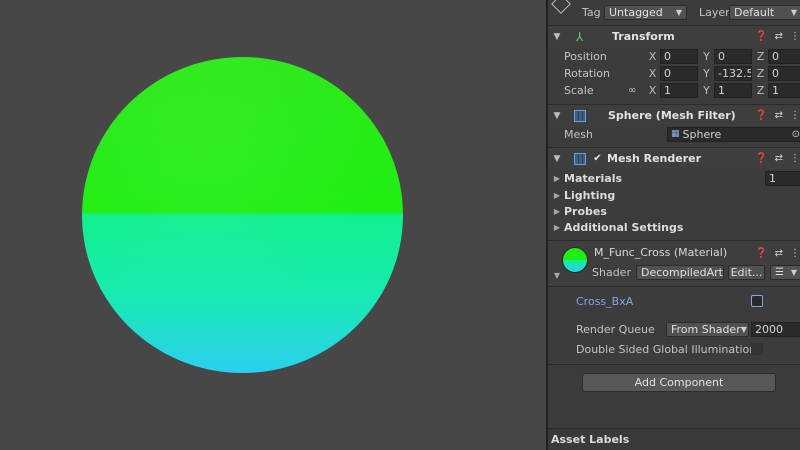 The image size is (800, 450). I want to click on layer-label: Layer, so click(714, 12).